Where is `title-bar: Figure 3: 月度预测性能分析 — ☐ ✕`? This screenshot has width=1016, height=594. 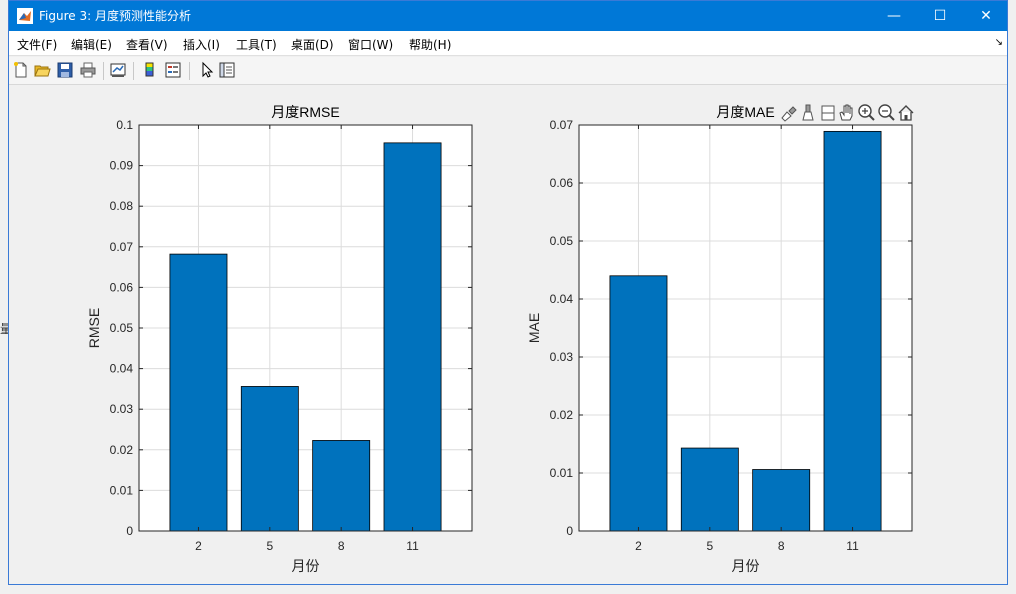
title-bar: Figure 3: 月度预测性能分析 — ☐ ✕ is located at coordinates (508, 16).